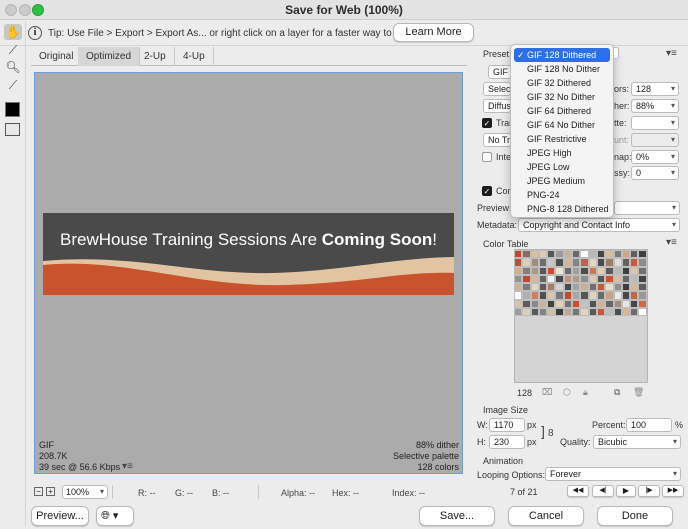  Describe the element at coordinates (155, 56) in the screenshot. I see `tab-2-up: 2-Up` at that location.